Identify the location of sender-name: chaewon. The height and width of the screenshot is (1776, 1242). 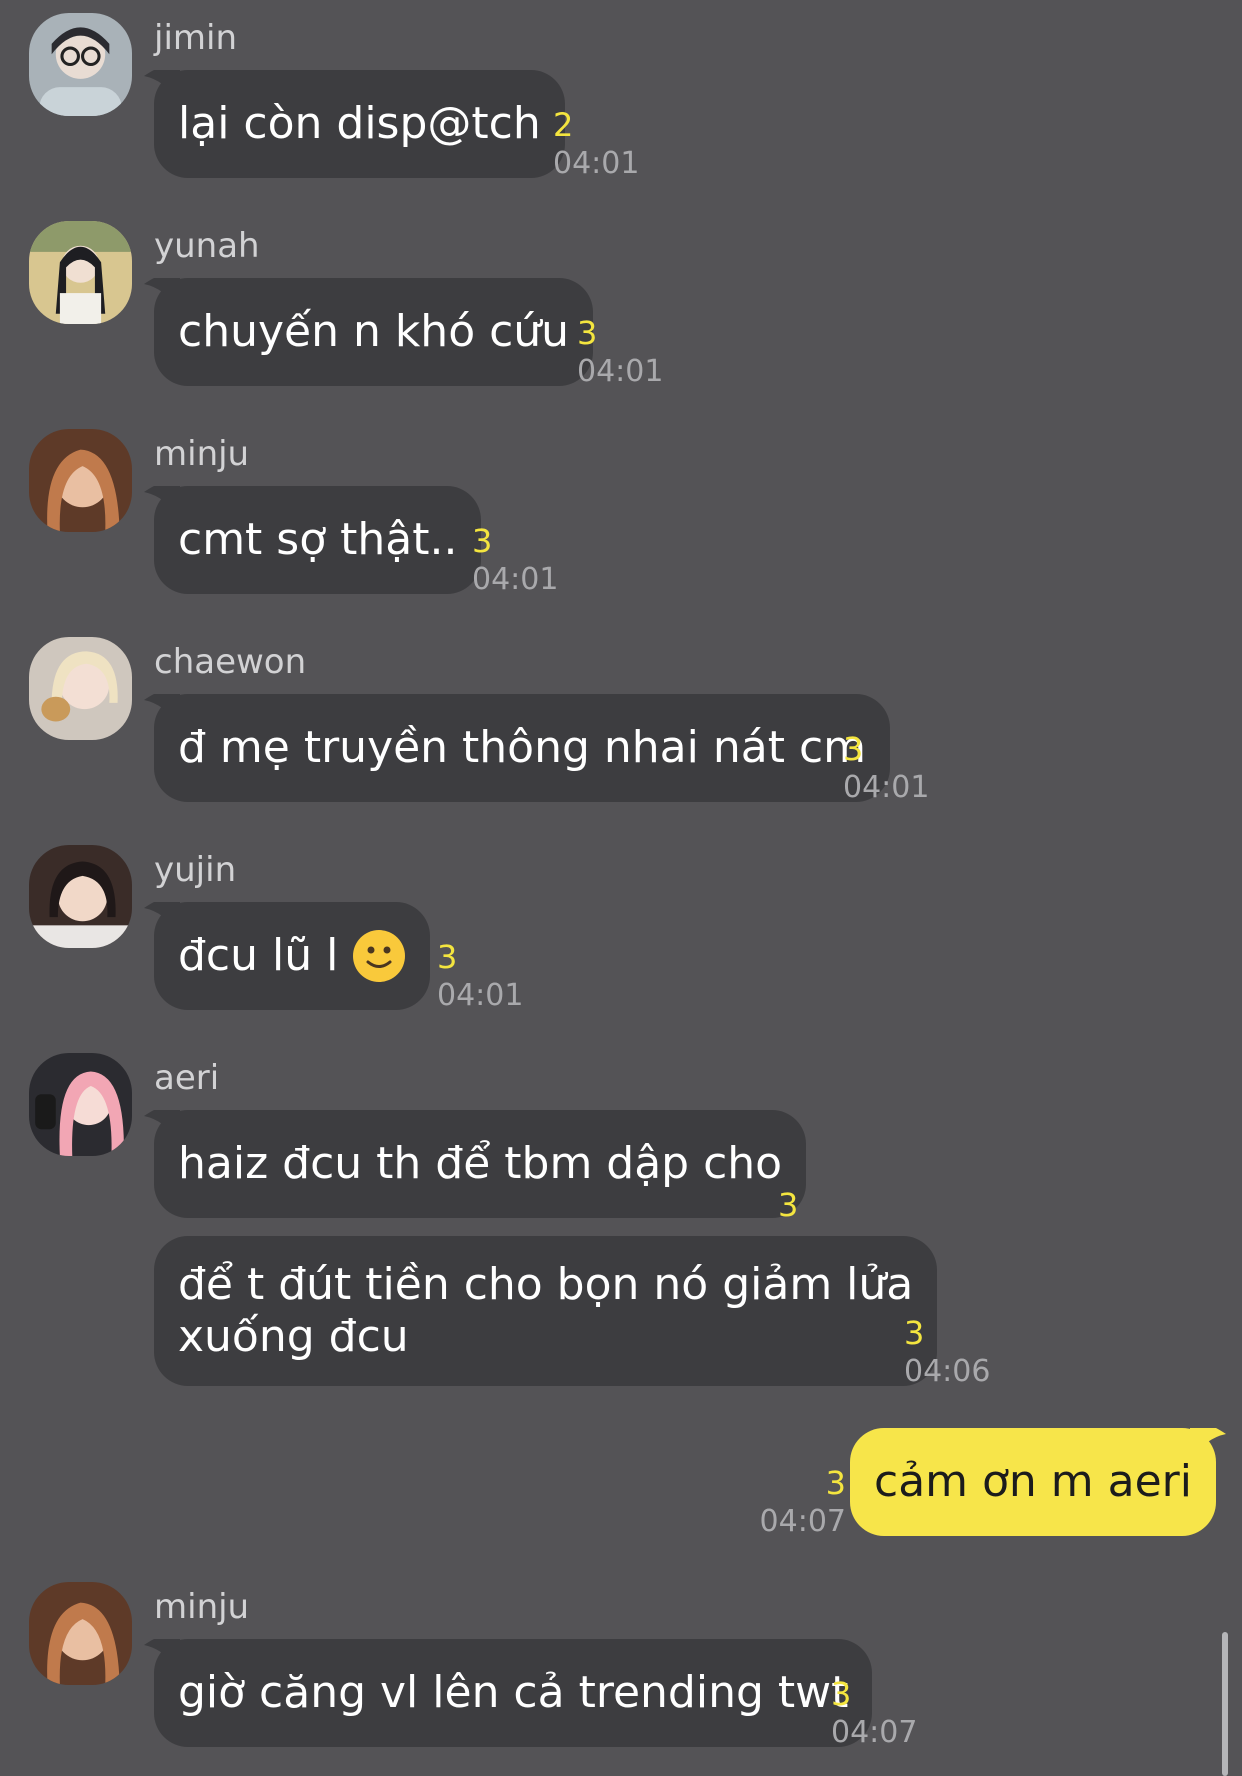
(230, 662).